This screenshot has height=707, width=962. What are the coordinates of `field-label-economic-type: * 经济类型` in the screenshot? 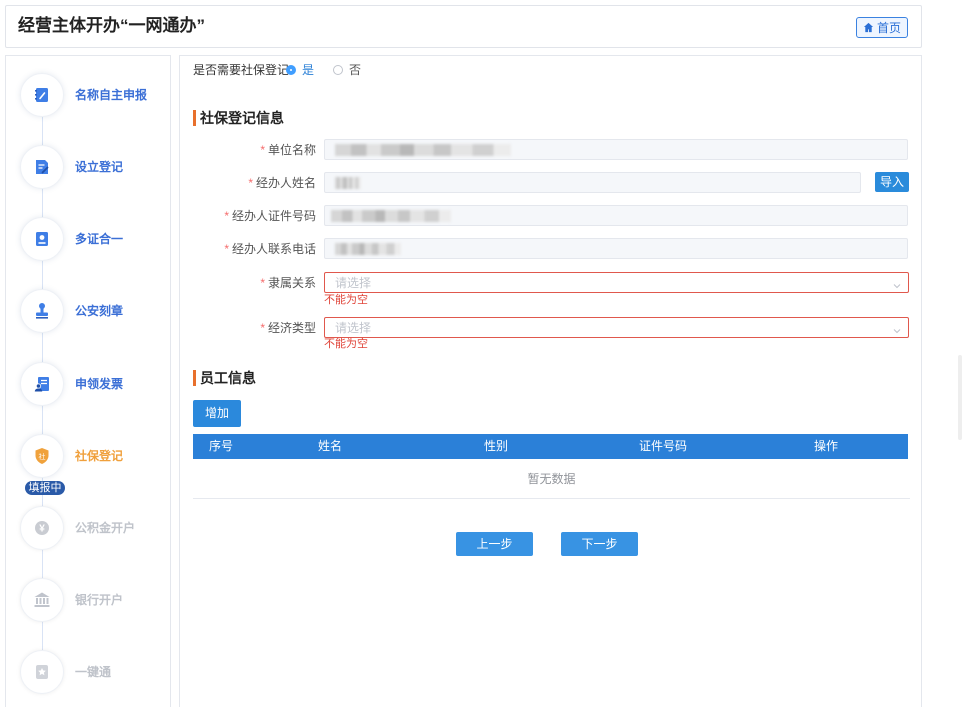 It's located at (258, 328).